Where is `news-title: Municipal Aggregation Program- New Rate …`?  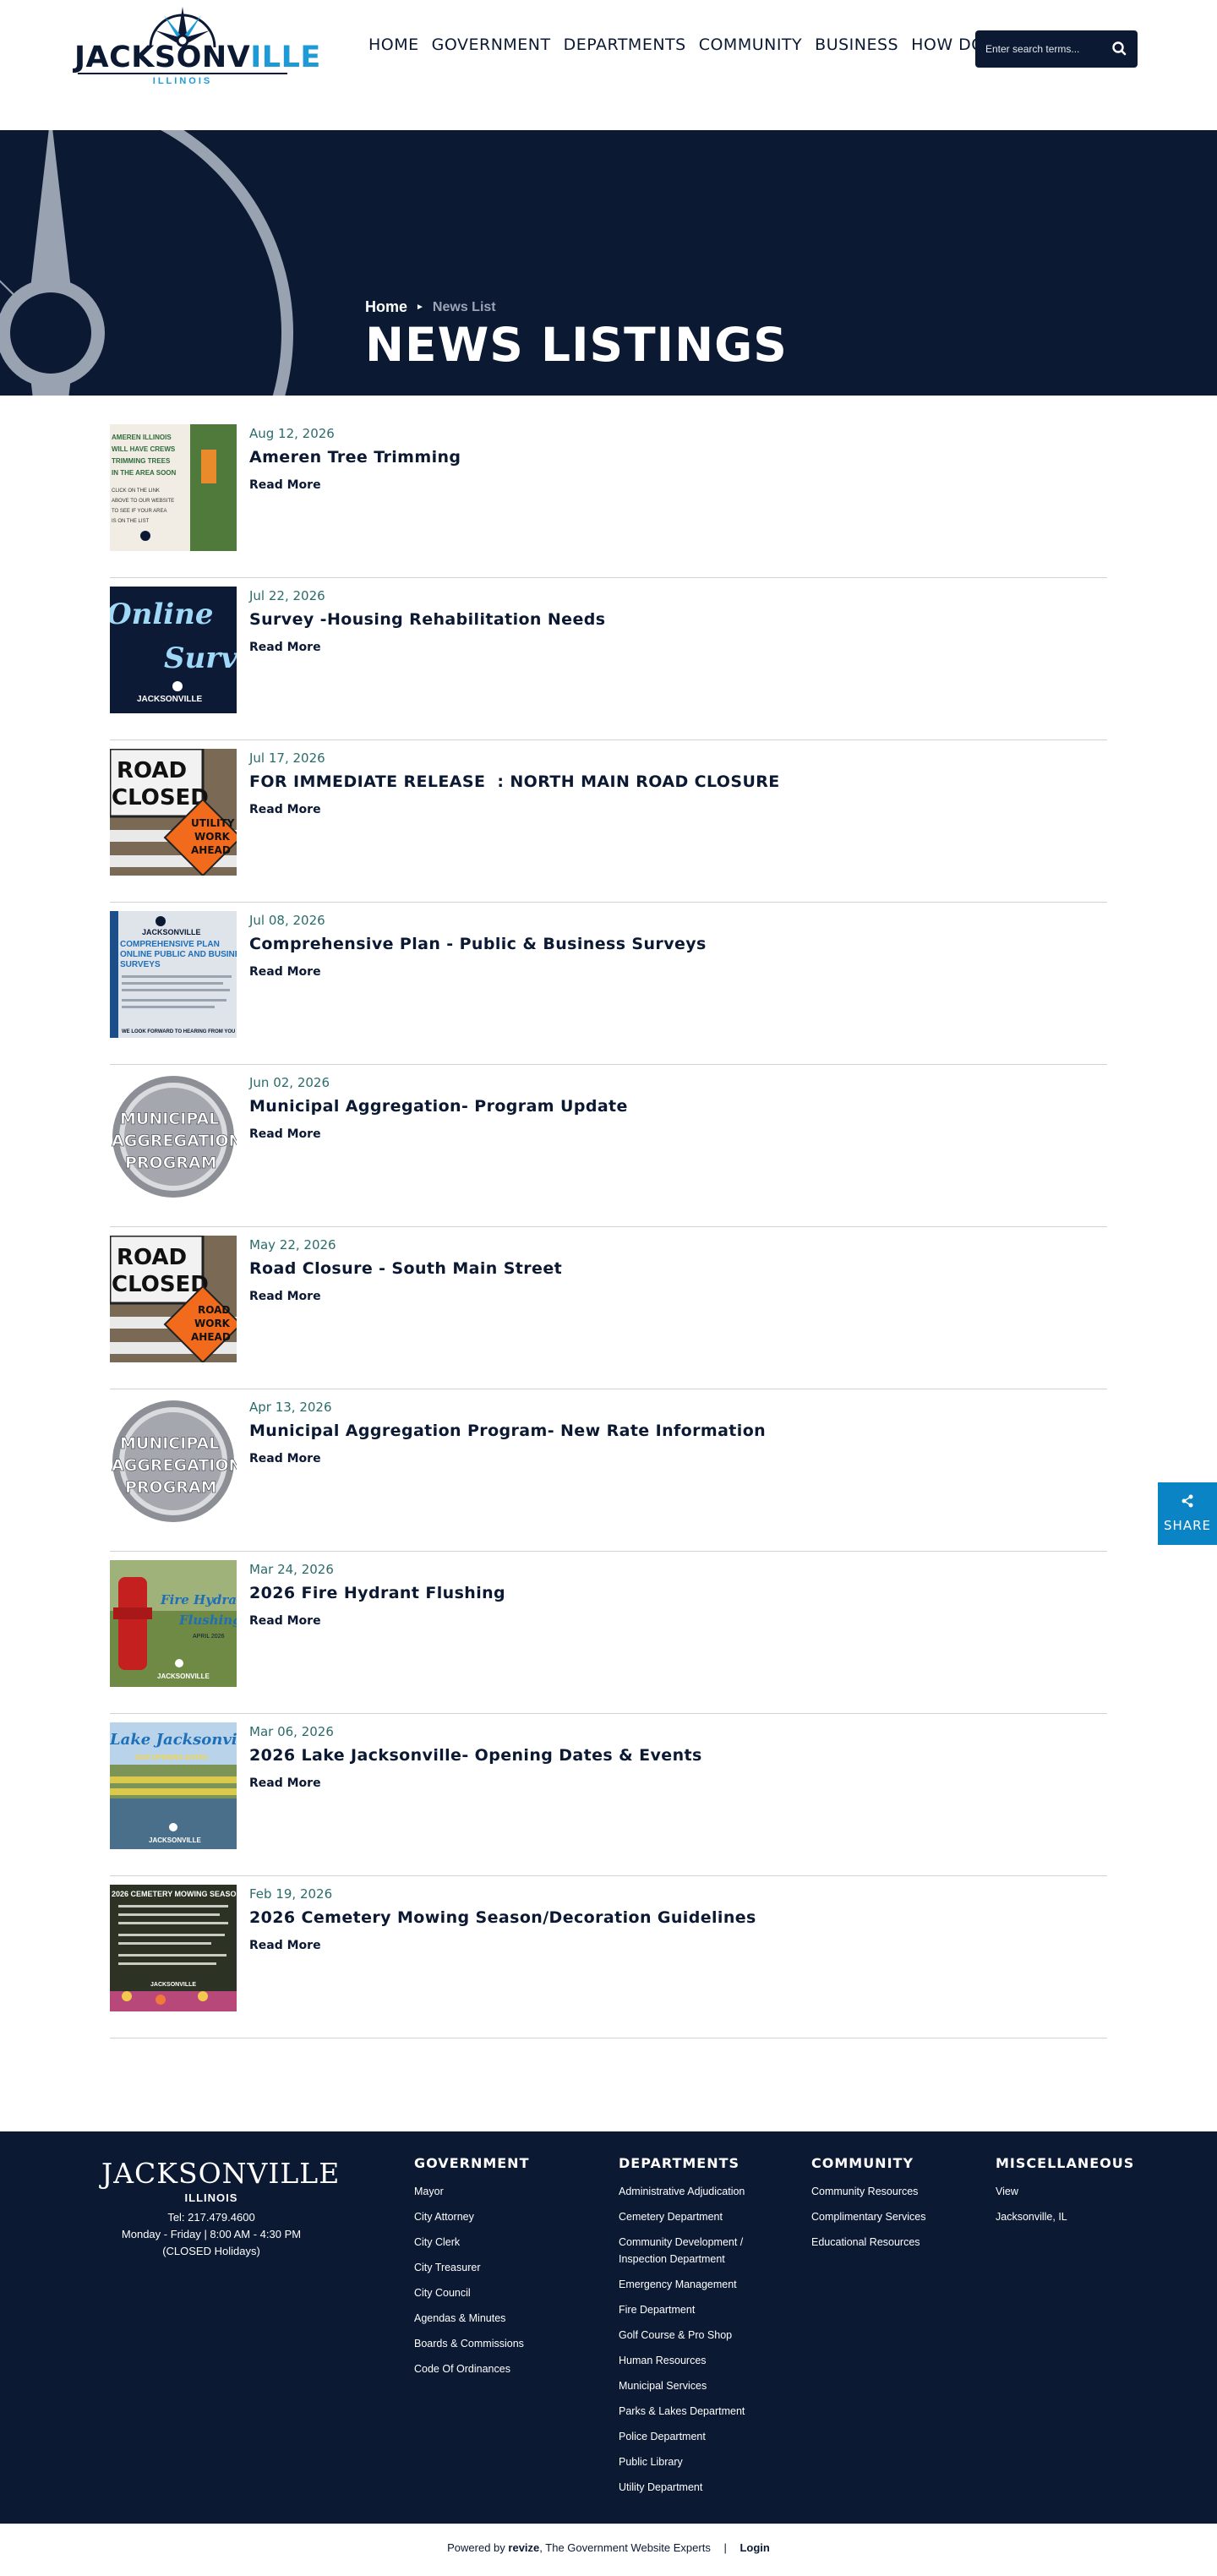
news-title: Municipal Aggregation Program- New Rate … is located at coordinates (507, 1431).